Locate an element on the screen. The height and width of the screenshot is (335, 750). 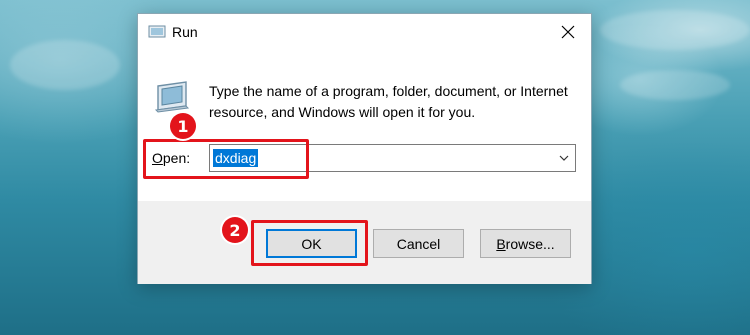
close-button is located at coordinates (568, 32).